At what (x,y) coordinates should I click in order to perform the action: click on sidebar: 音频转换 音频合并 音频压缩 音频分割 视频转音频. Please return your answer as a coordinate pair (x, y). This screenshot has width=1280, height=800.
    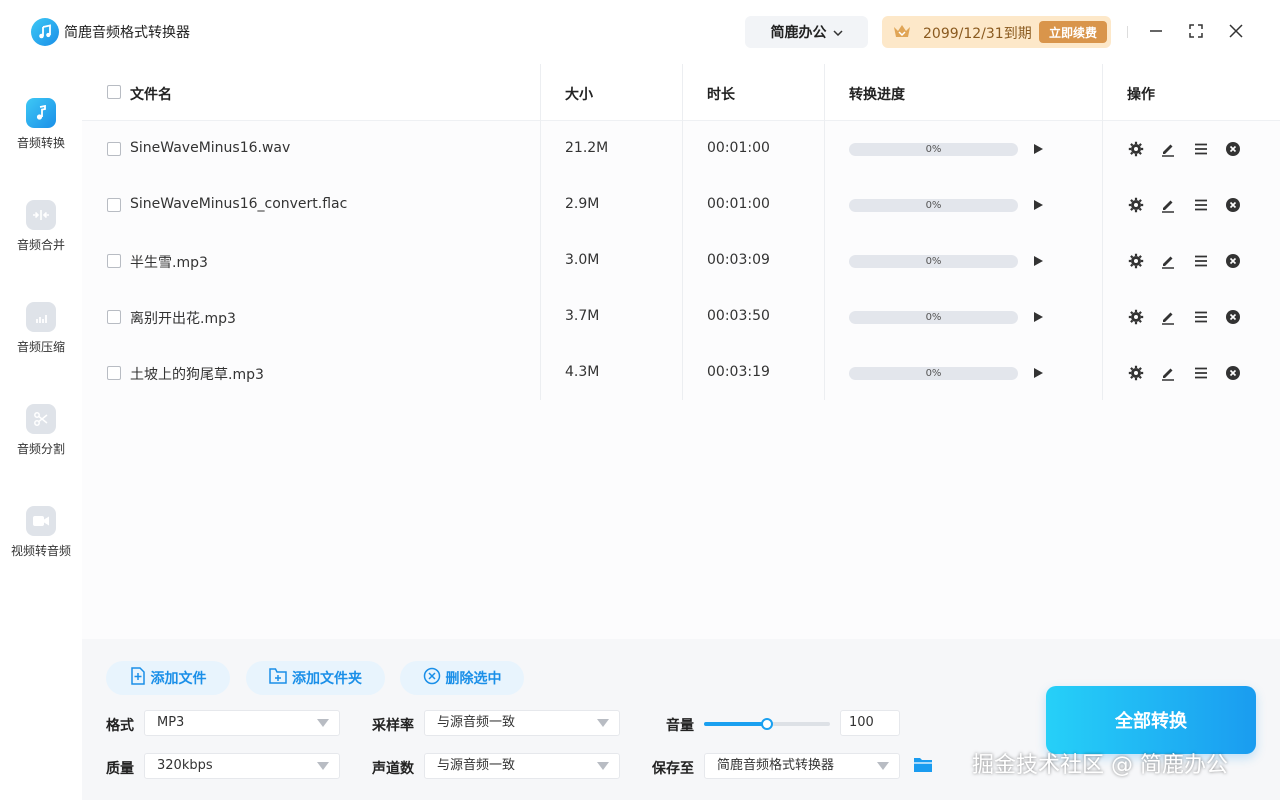
    Looking at the image, I should click on (41, 432).